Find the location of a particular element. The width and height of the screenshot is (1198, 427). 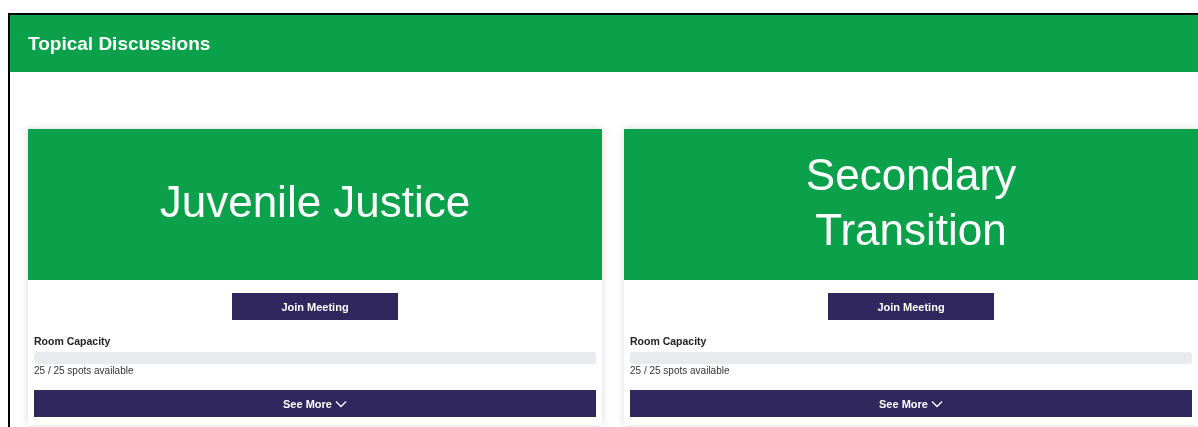

banner-title: Secondary Transition is located at coordinates (911, 202).